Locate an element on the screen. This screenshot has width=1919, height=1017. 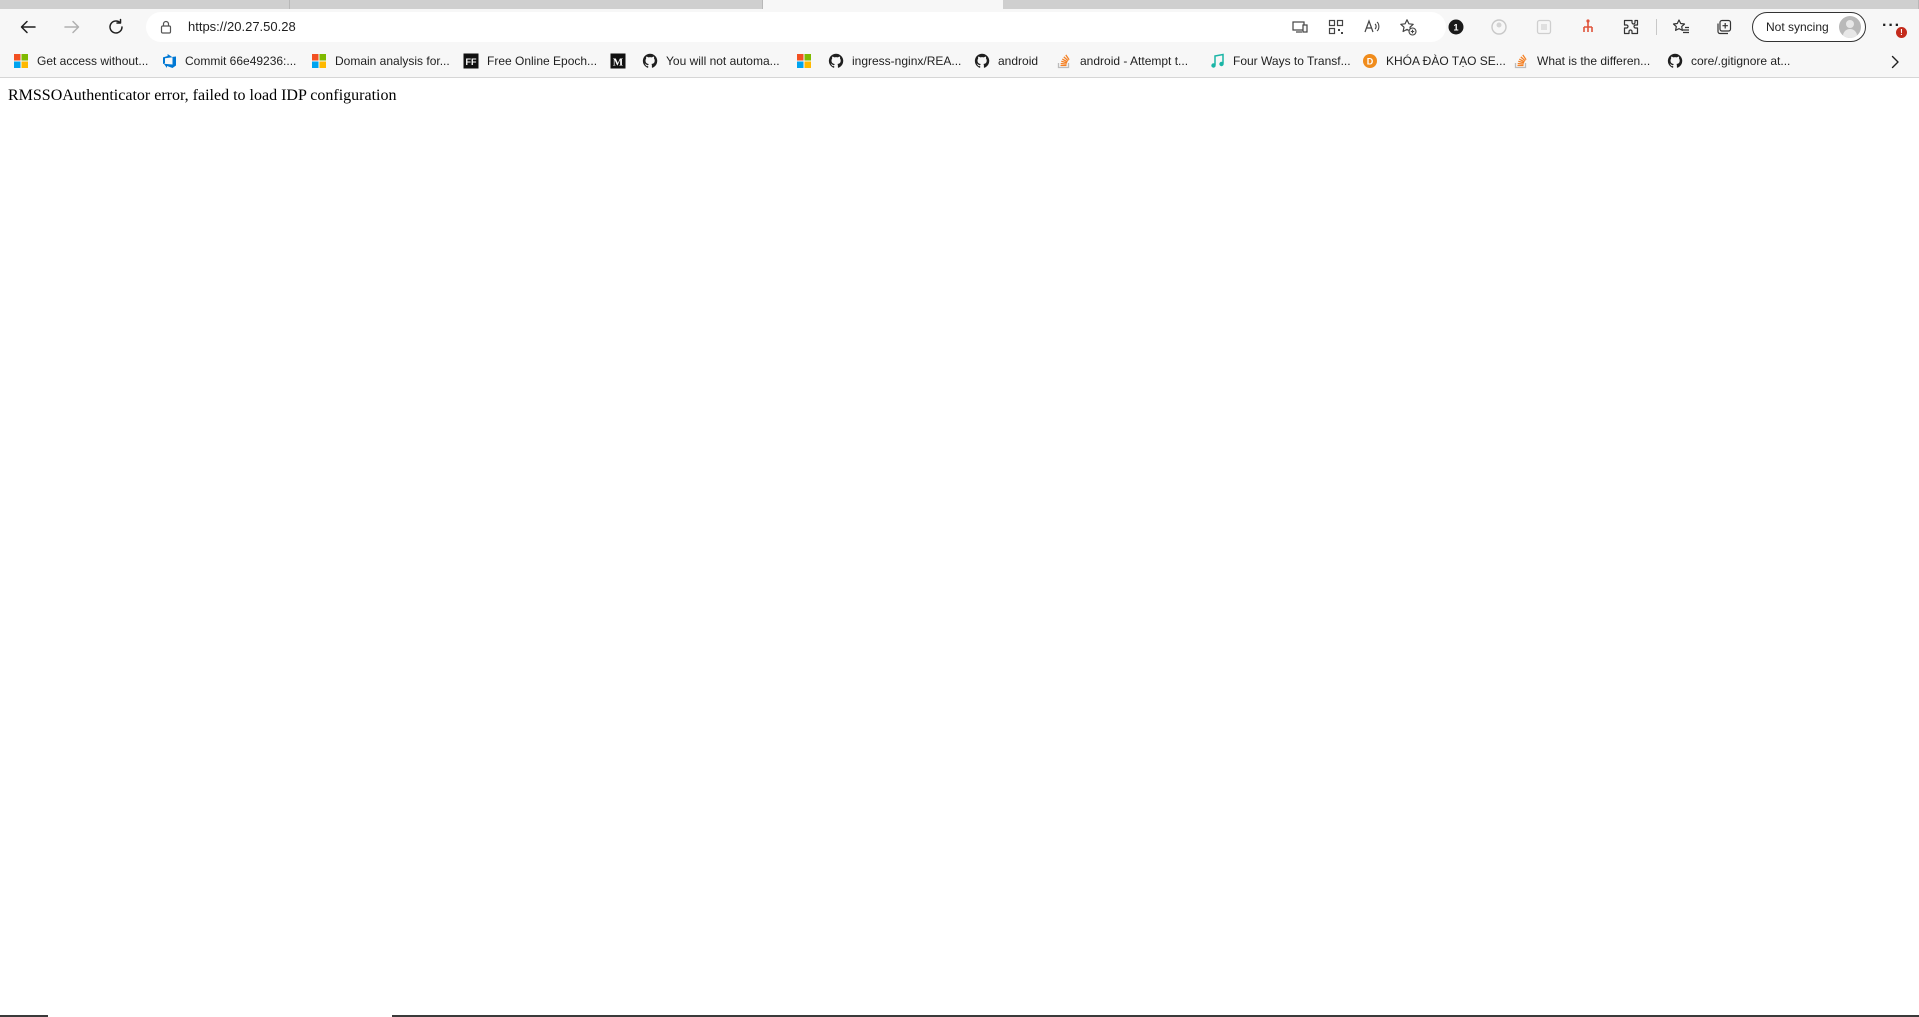
medium-icon: M is located at coordinates (618, 61).